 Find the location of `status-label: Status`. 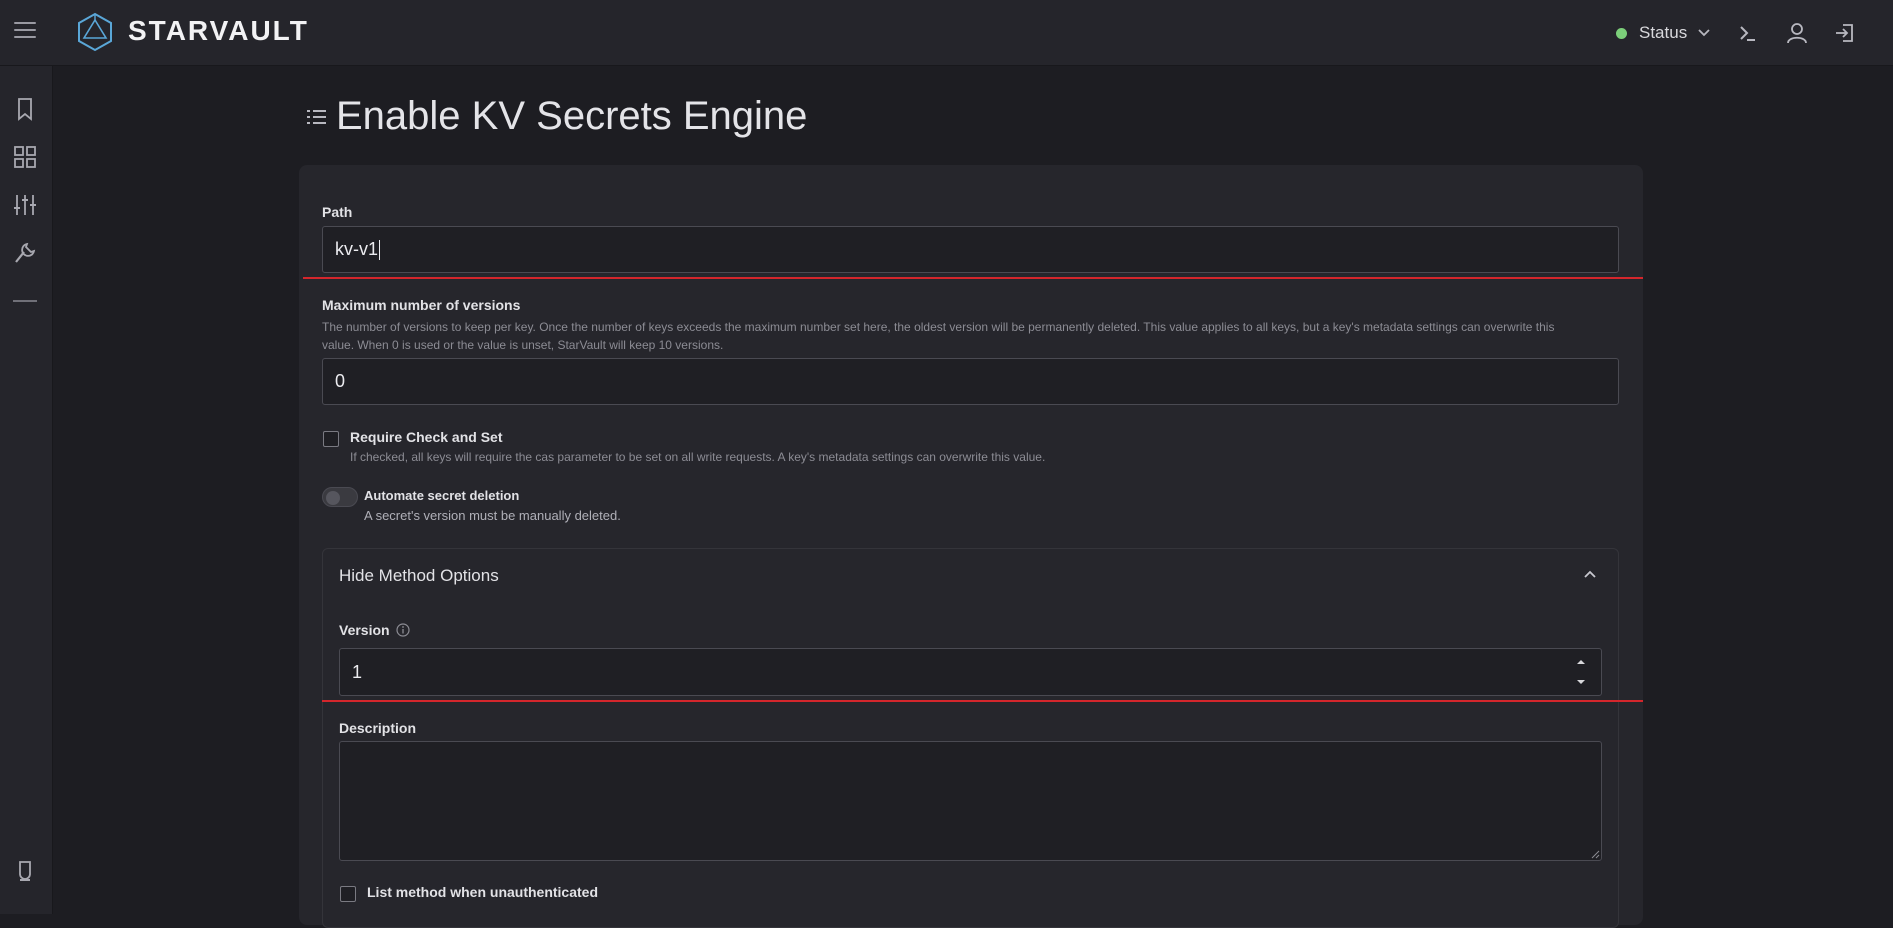

status-label: Status is located at coordinates (1663, 32).